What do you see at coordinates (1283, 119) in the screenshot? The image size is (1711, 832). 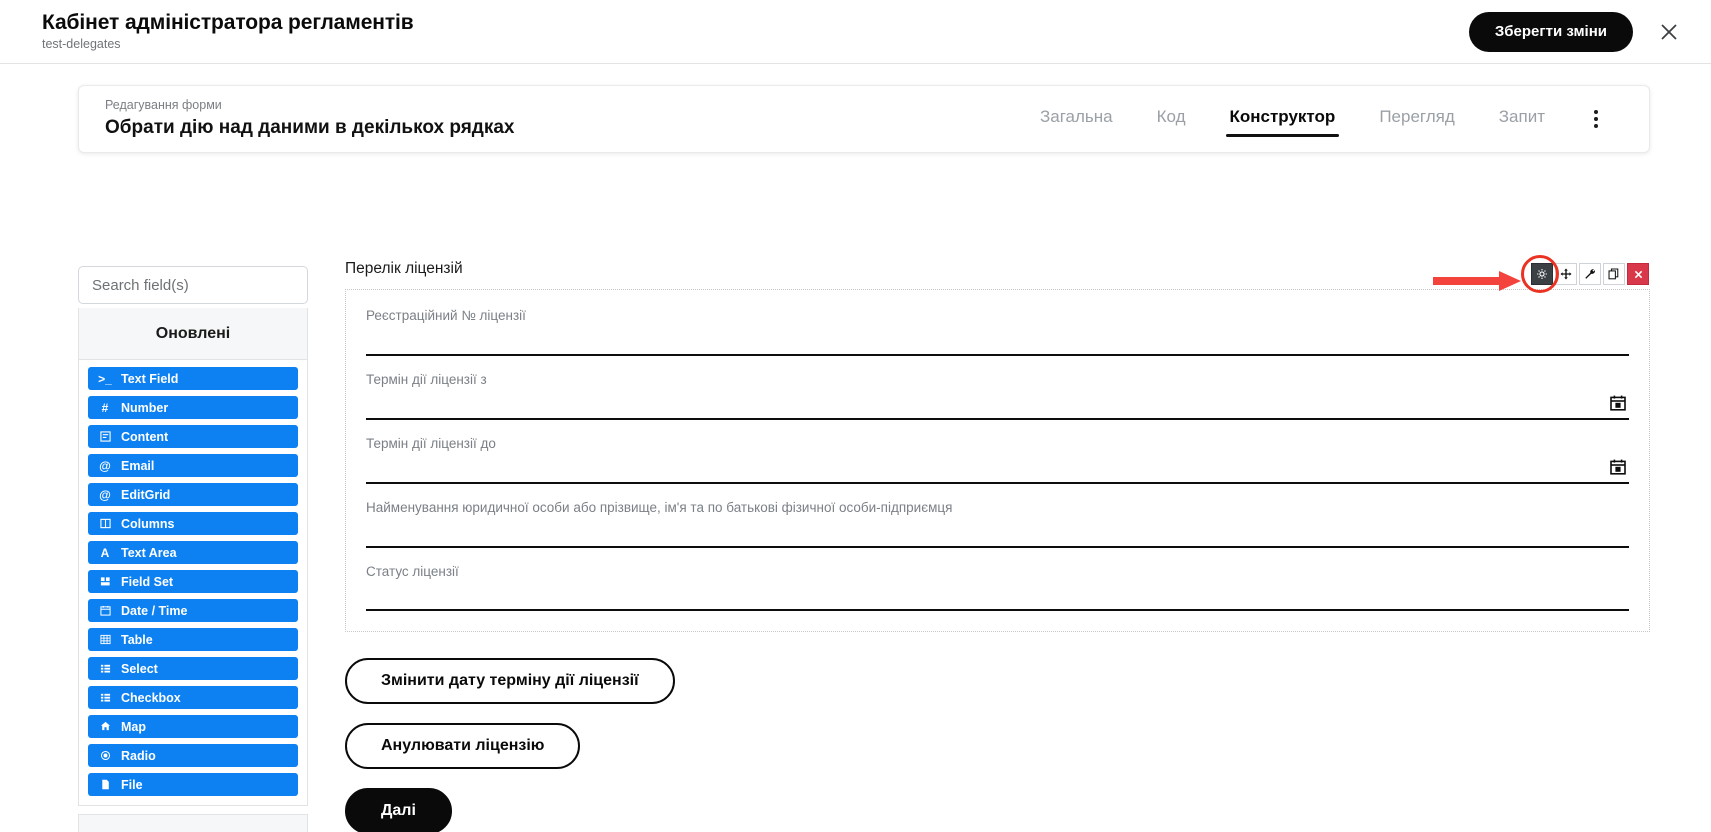 I see `tab-konstruktor: Конструктор` at bounding box center [1283, 119].